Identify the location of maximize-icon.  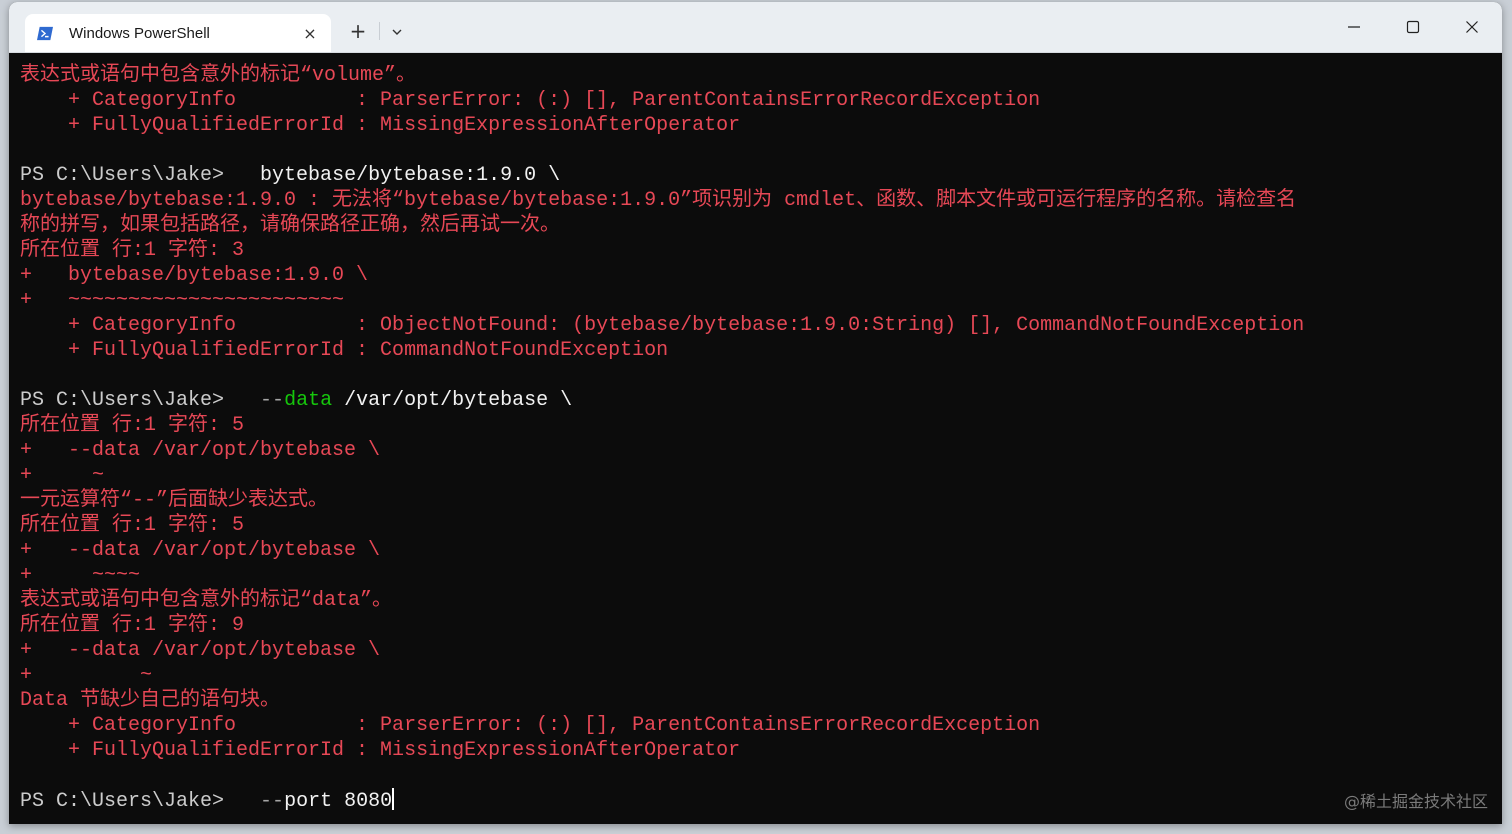
(1413, 27).